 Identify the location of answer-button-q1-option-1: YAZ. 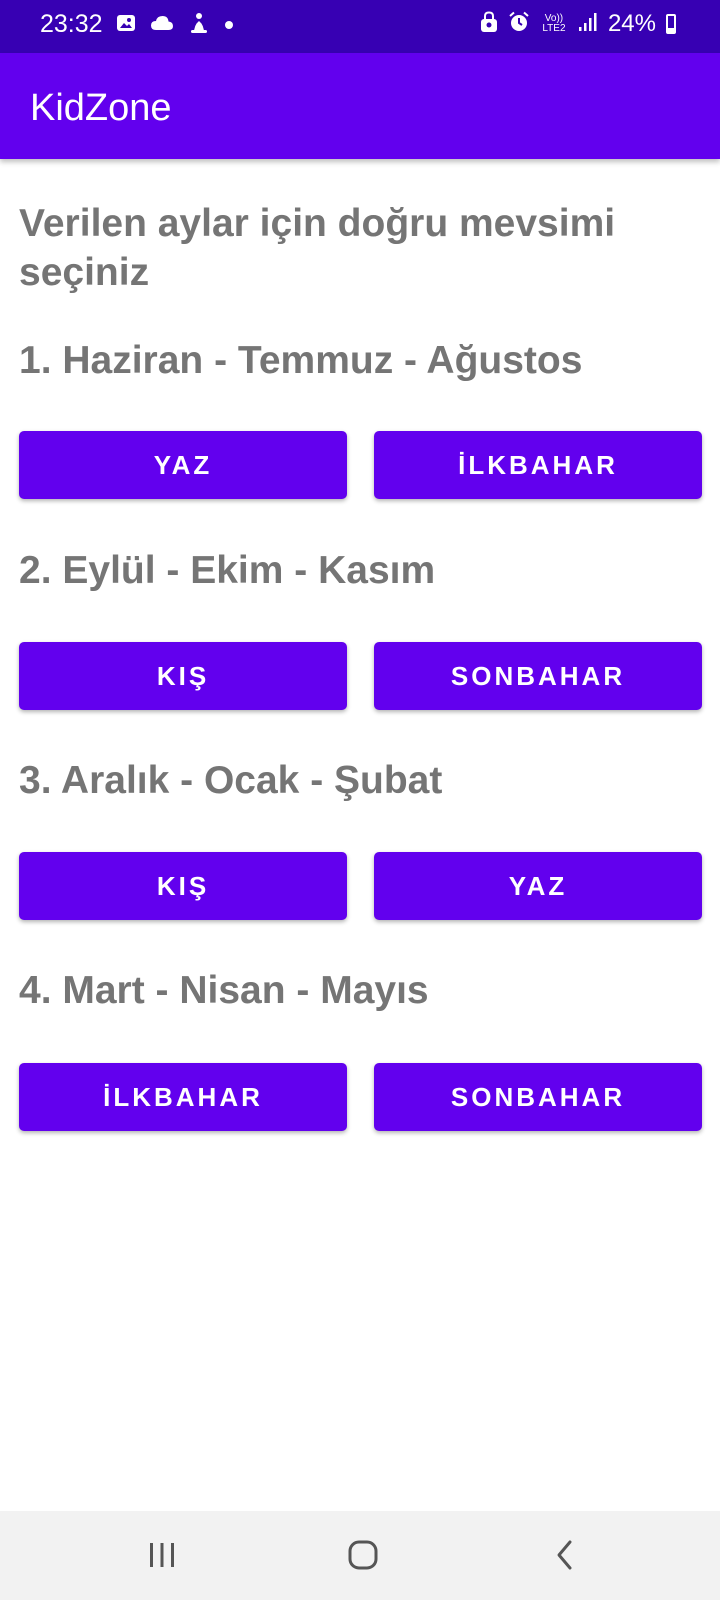
(183, 465).